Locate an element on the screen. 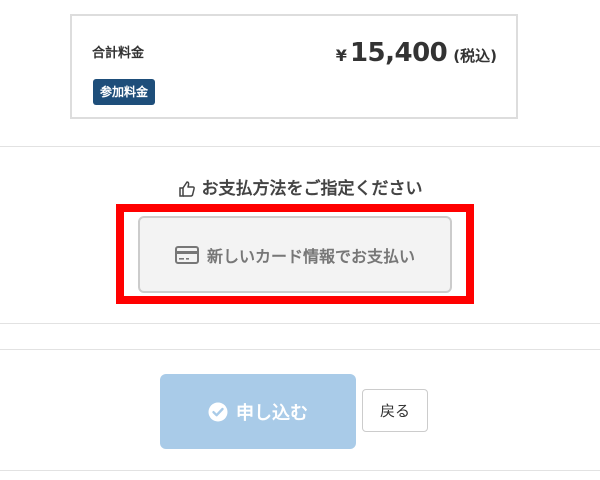 This screenshot has width=600, height=480. fee-badge: 参加料金 is located at coordinates (124, 92).